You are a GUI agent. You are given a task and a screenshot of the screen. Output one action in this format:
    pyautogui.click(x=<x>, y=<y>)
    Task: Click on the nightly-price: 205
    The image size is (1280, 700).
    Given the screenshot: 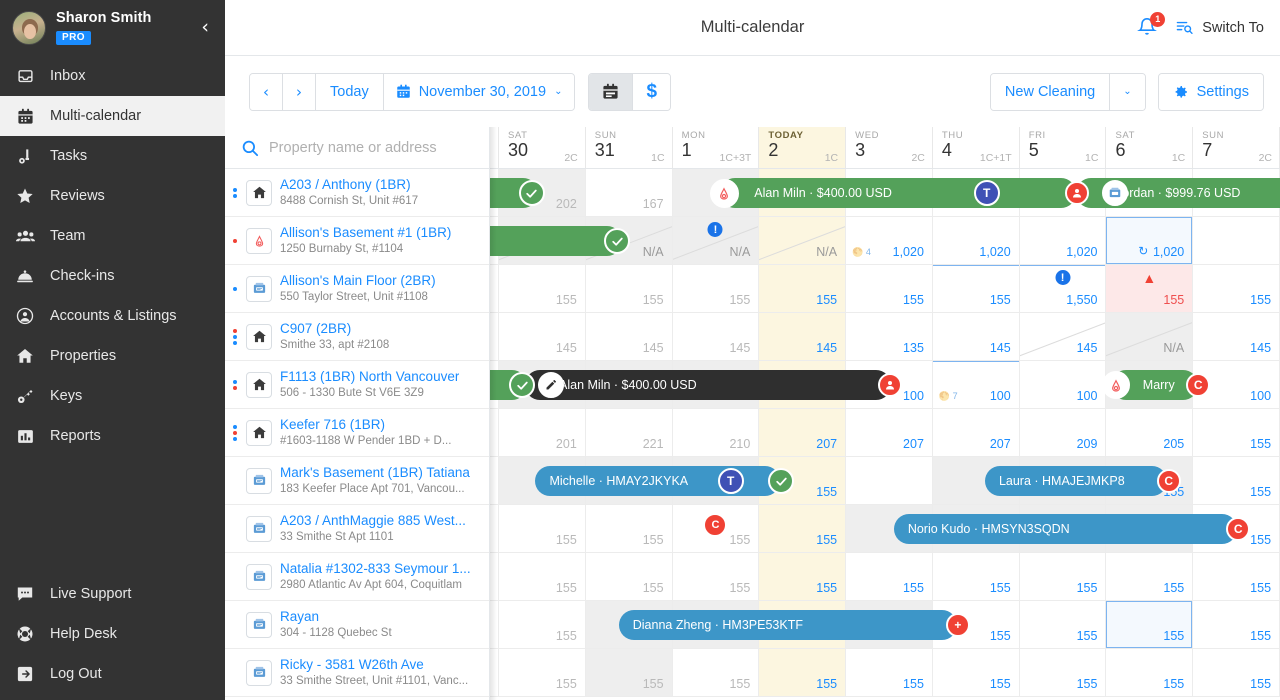 What is the action you would take?
    pyautogui.click(x=1173, y=444)
    